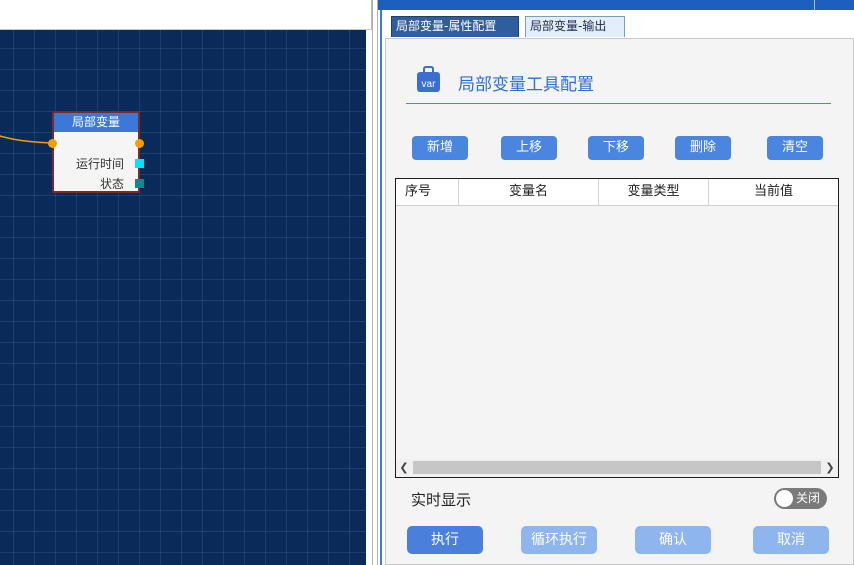 The image size is (854, 565). What do you see at coordinates (445, 540) in the screenshot?
I see `execute-button: 执行` at bounding box center [445, 540].